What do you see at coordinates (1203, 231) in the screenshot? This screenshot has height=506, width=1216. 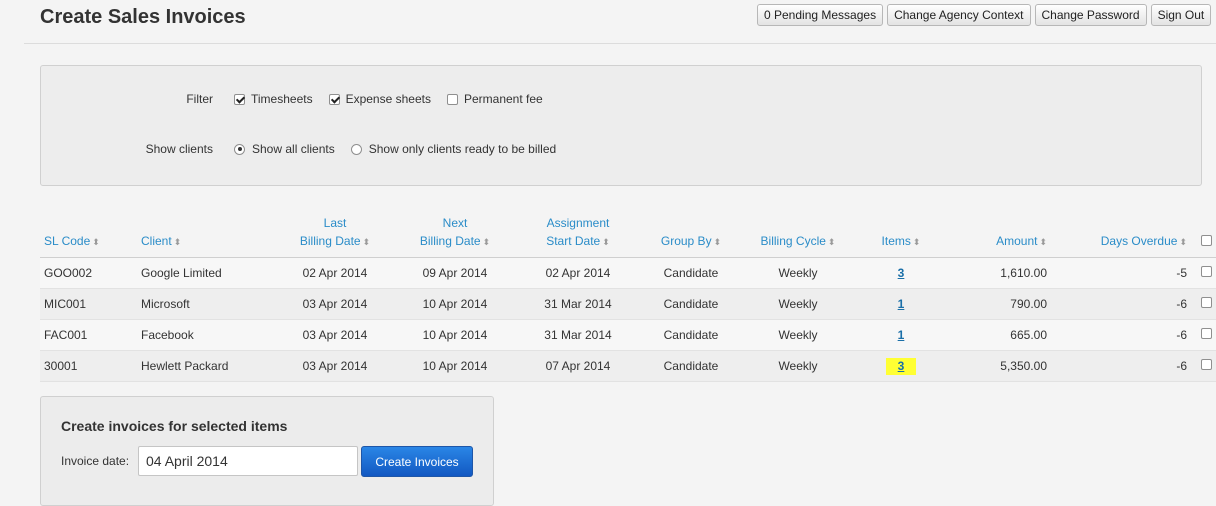 I see `select-all-cell` at bounding box center [1203, 231].